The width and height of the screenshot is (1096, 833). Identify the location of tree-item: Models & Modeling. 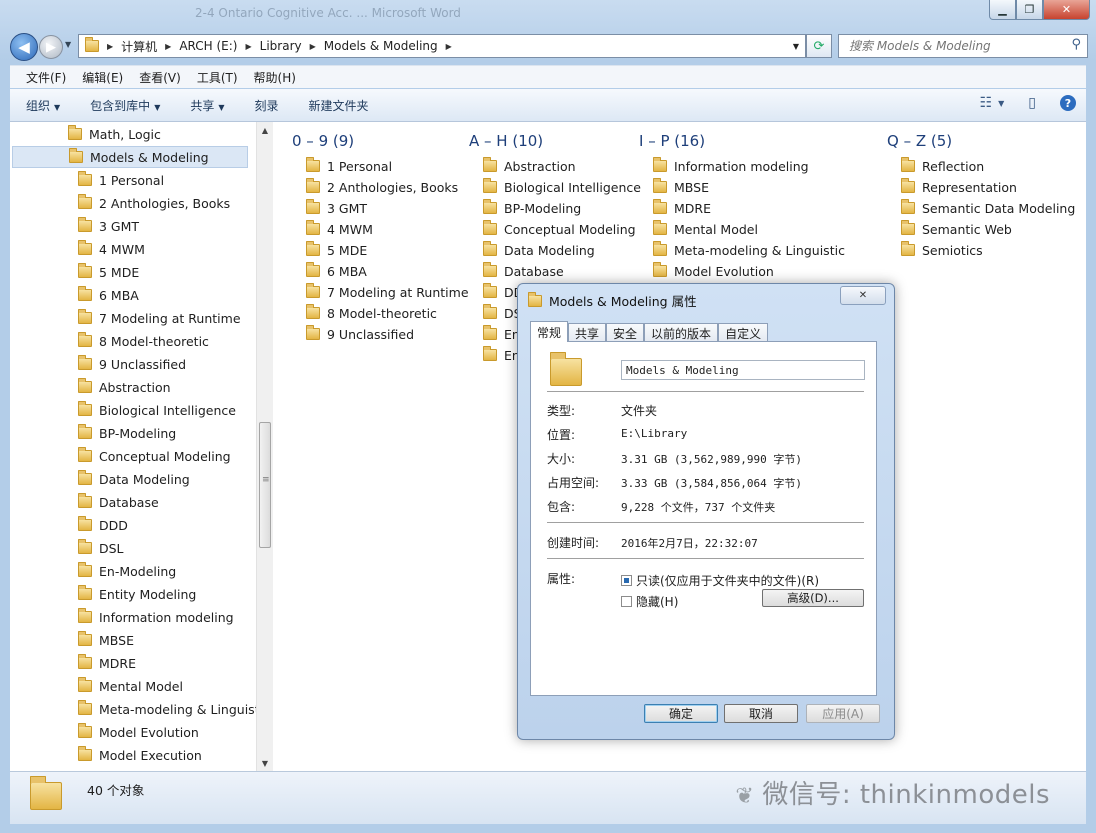
(130, 157).